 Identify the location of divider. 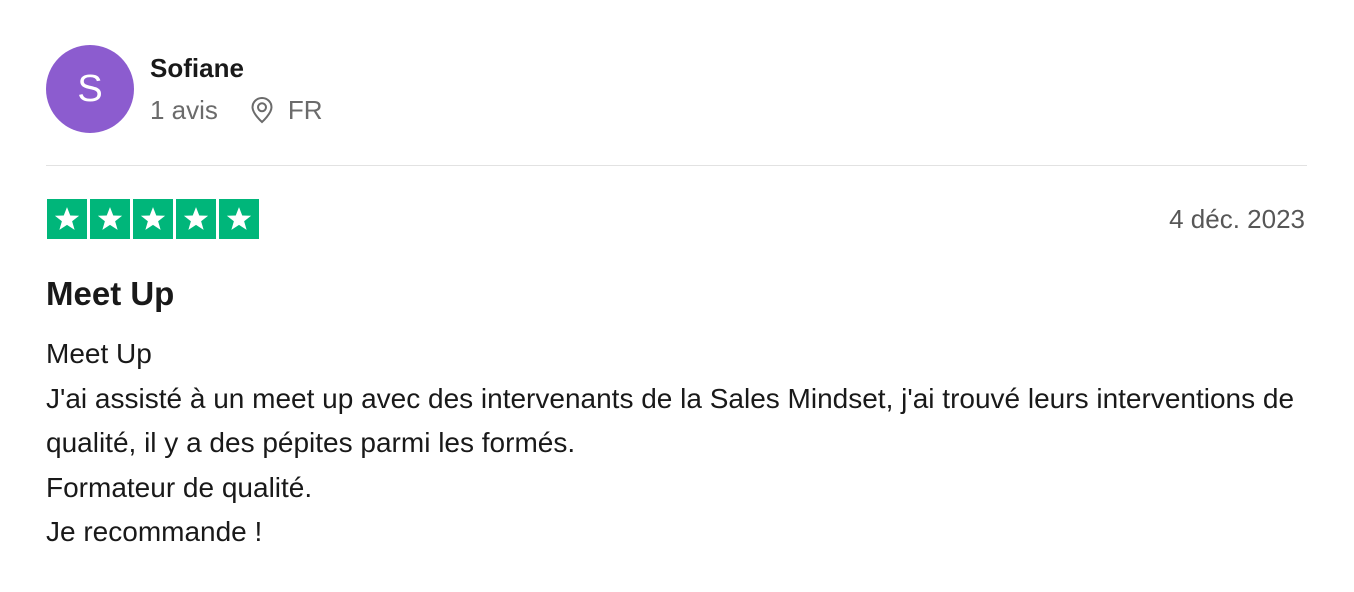
(676, 165).